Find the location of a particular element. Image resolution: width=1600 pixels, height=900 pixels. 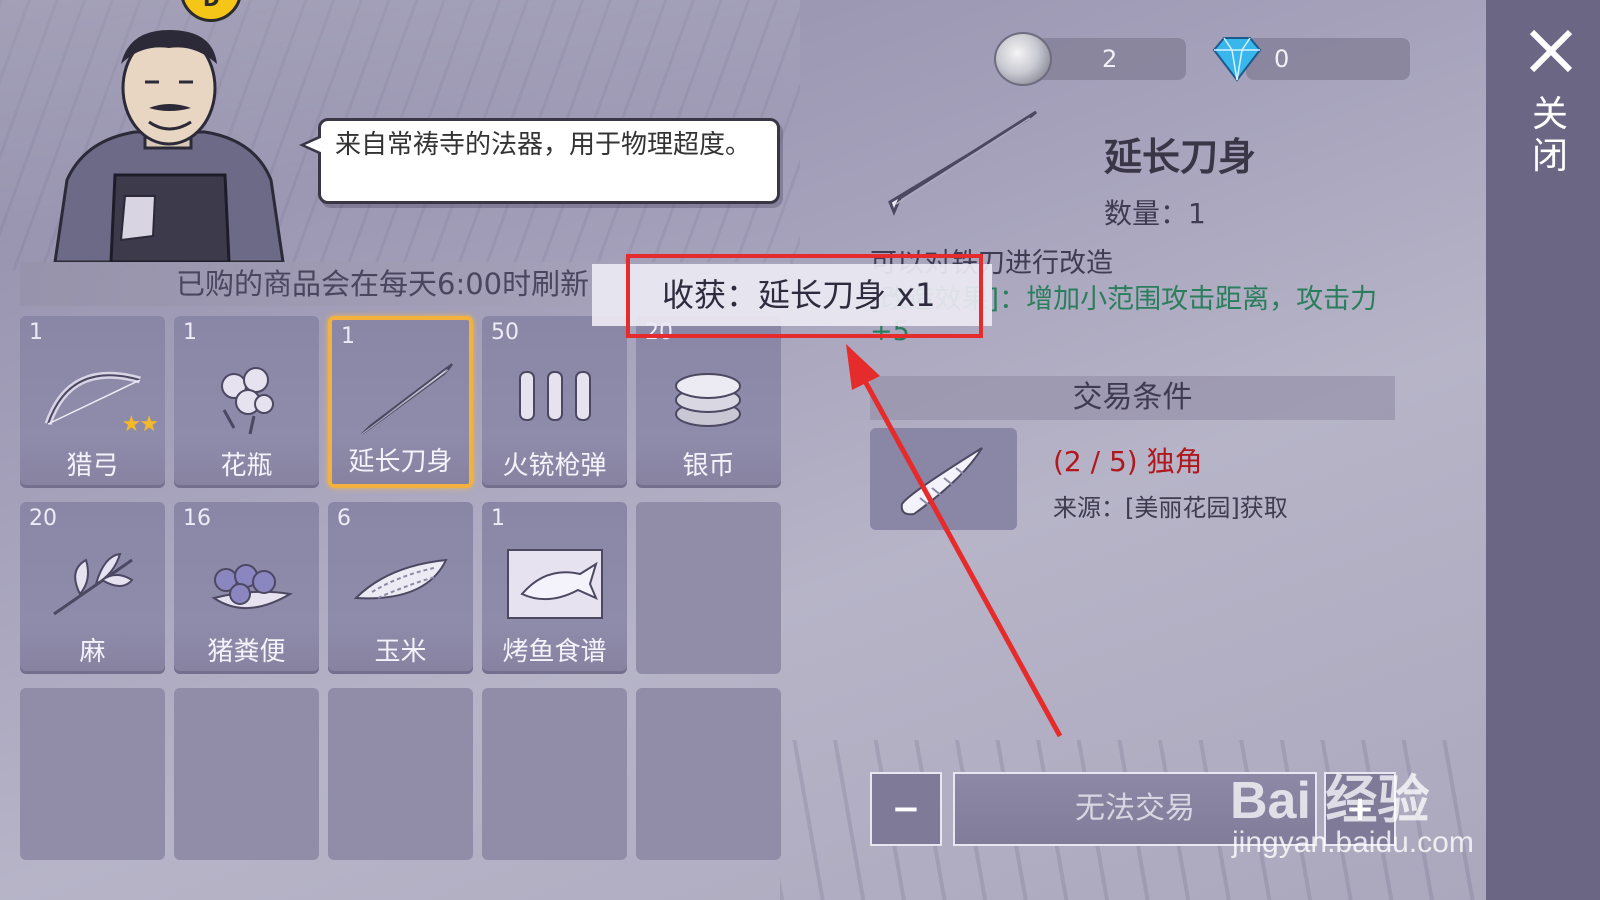

watermark-url: jingyan.baidu.com is located at coordinates (1353, 842).